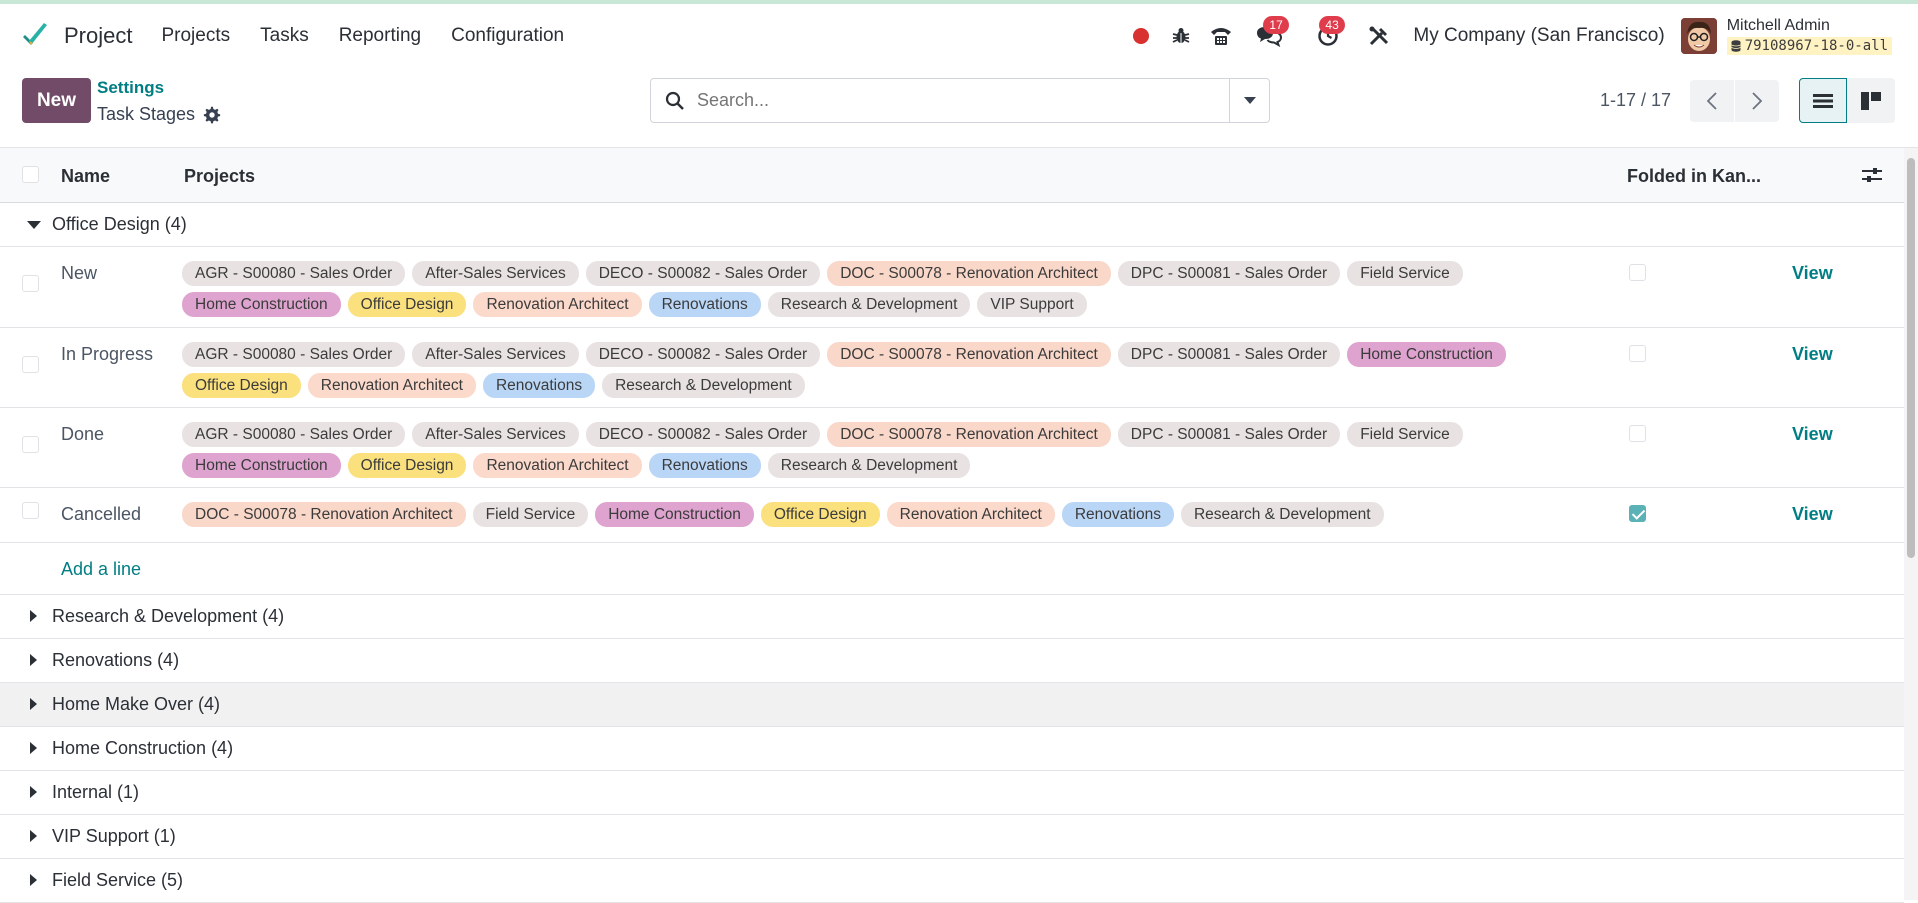 The width and height of the screenshot is (1918, 903). I want to click on optional-columns-icon, so click(1872, 175).